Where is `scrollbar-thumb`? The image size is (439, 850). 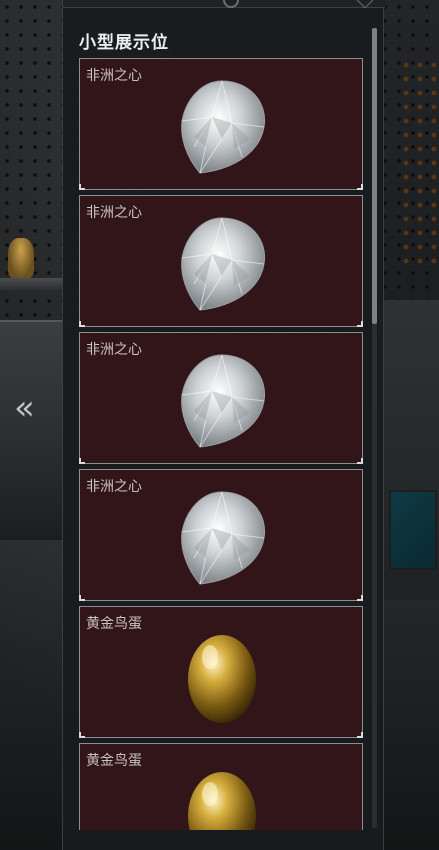 scrollbar-thumb is located at coordinates (374, 176).